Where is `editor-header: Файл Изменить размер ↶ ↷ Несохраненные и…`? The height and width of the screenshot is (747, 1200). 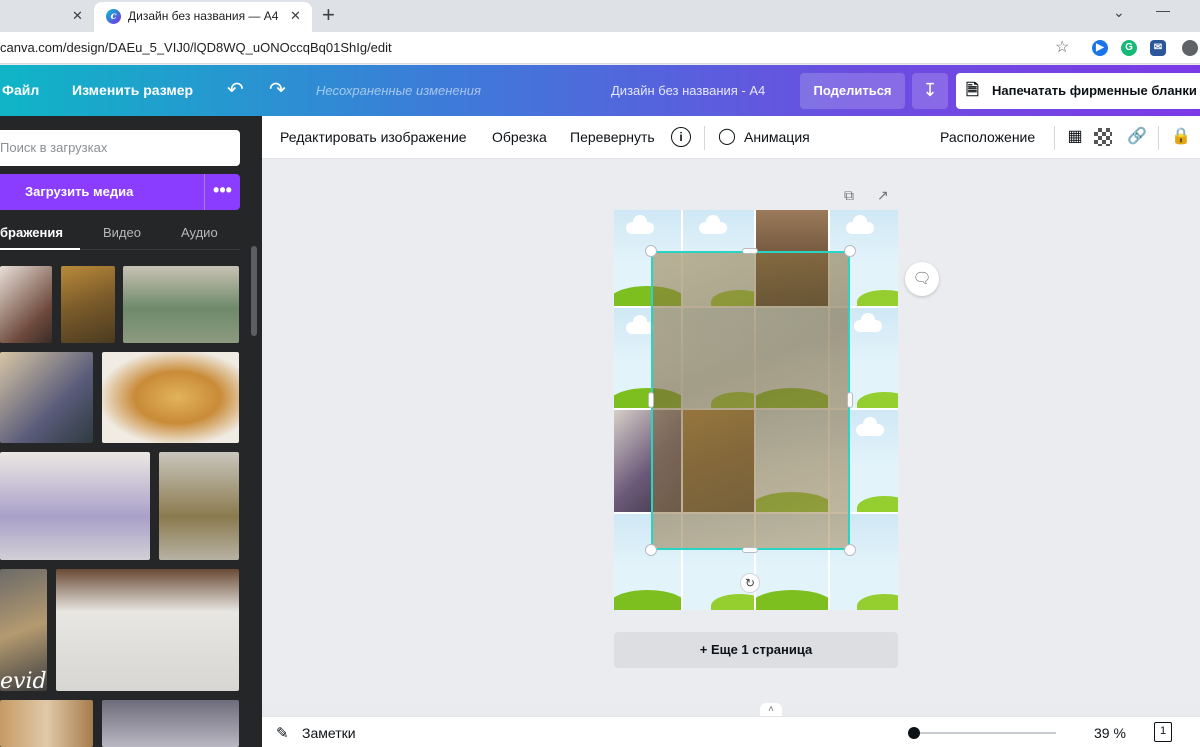 editor-header: Файл Изменить размер ↶ ↷ Несохраненные и… is located at coordinates (600, 90).